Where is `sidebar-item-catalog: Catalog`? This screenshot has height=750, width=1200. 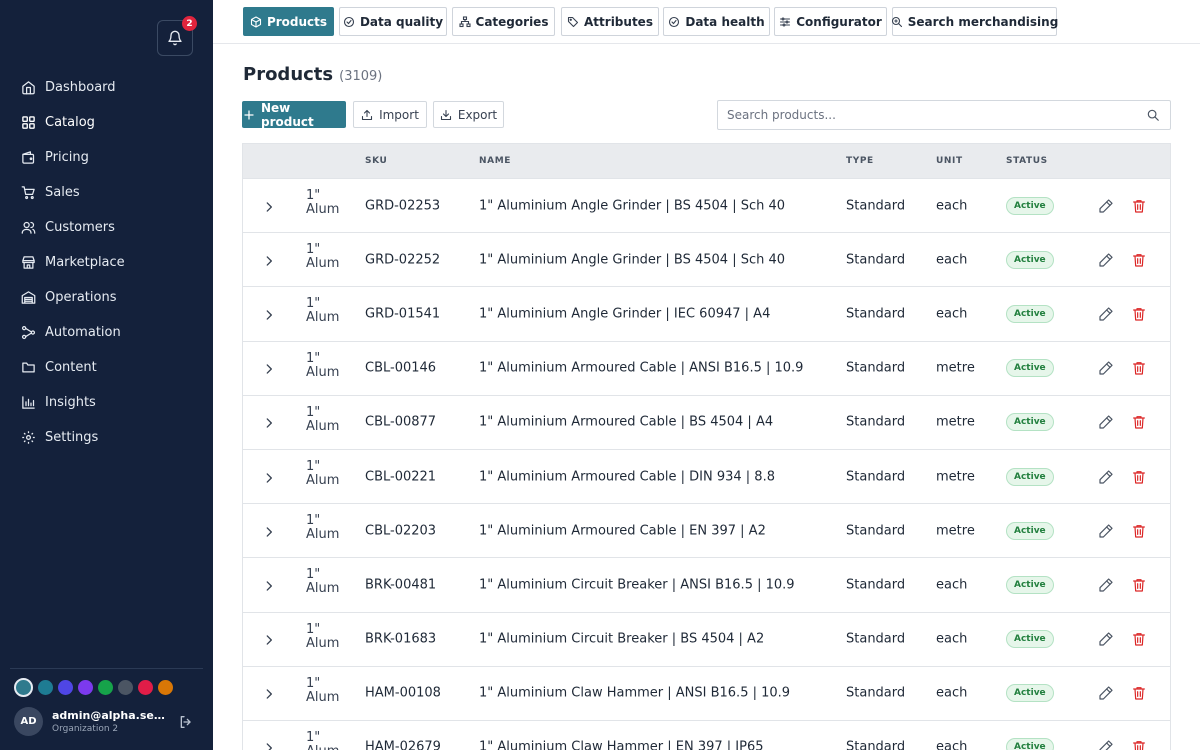 sidebar-item-catalog: Catalog is located at coordinates (106, 122).